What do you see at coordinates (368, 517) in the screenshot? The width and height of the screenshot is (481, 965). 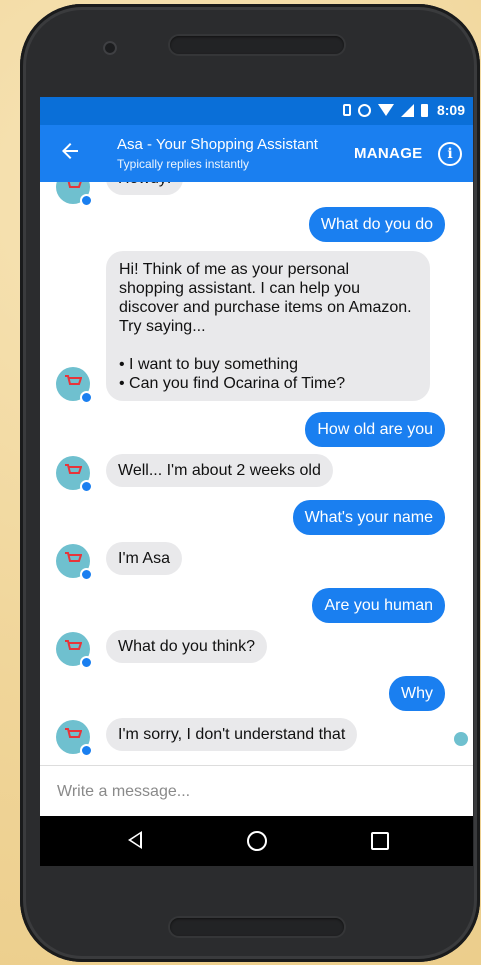 I see `user-message: What's your name` at bounding box center [368, 517].